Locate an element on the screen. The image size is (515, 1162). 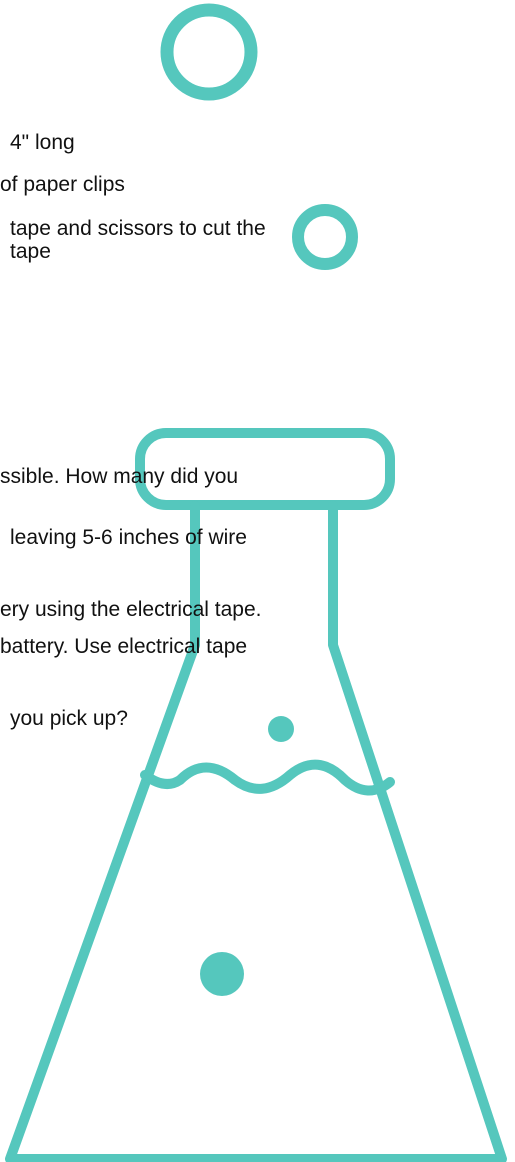
materials-line: of paper clips is located at coordinates (62, 184).